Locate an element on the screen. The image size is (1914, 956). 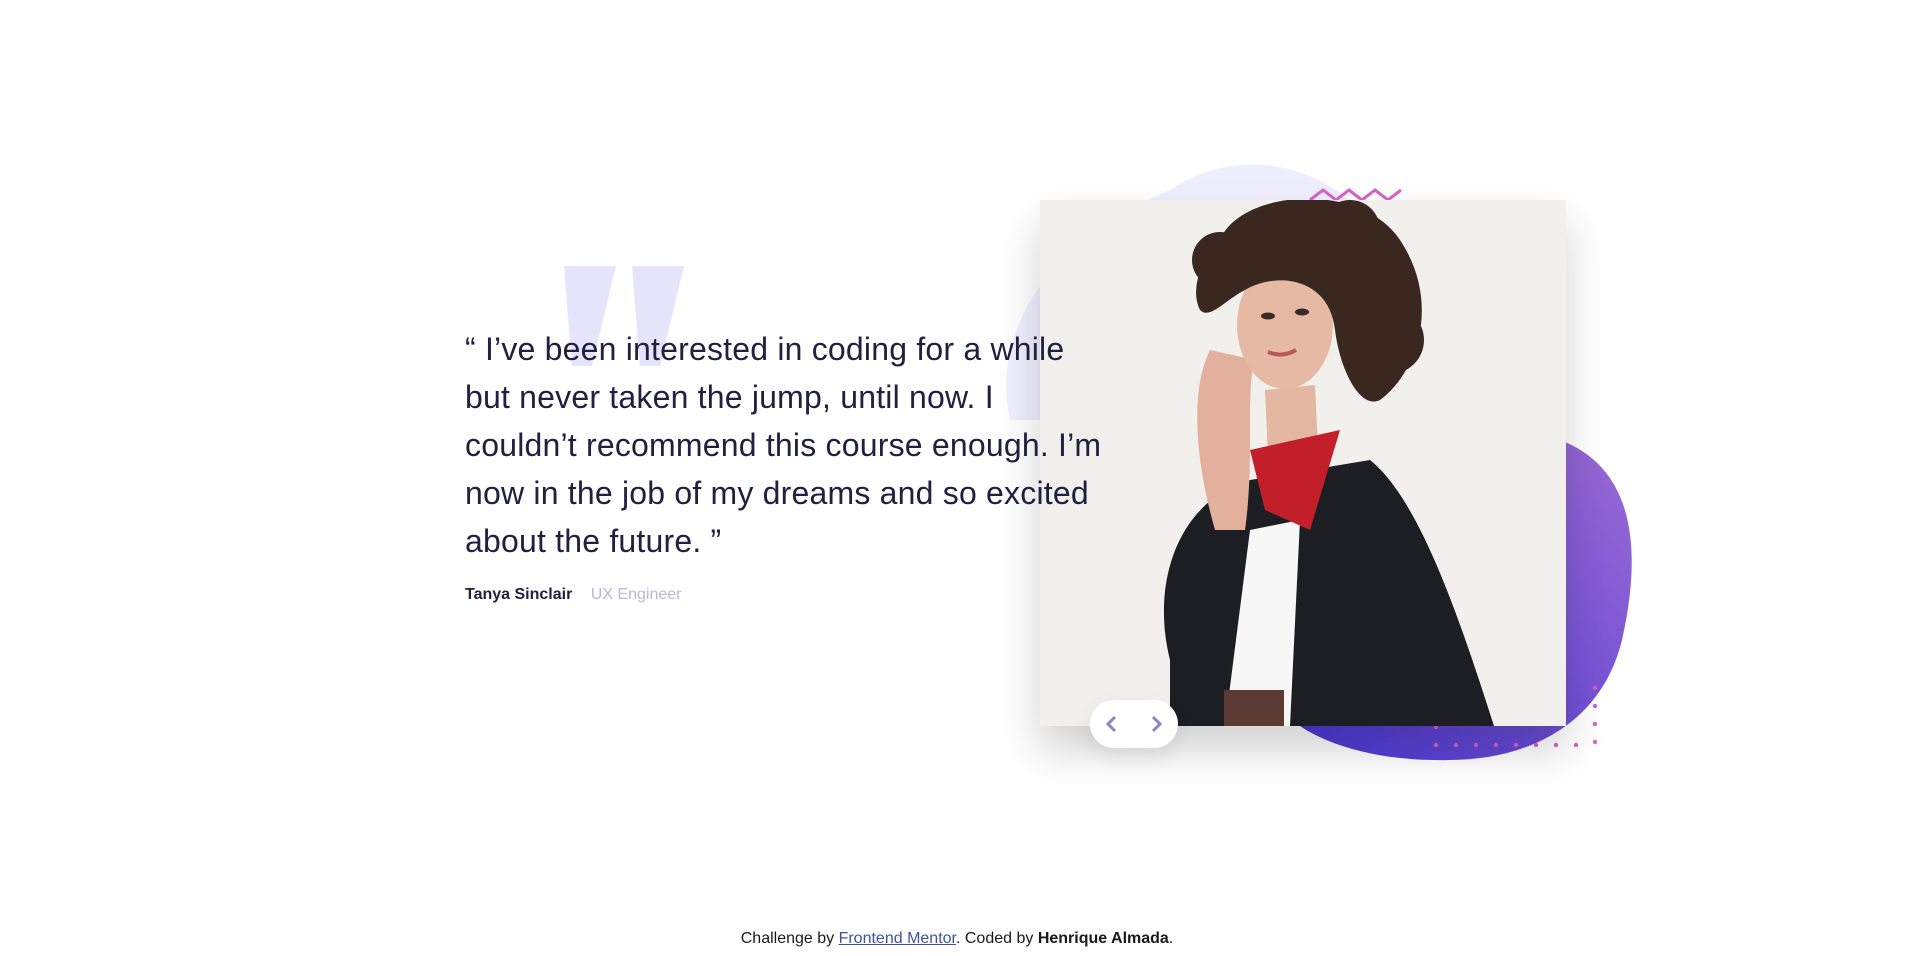
chevron-right-icon is located at coordinates (1157, 724).